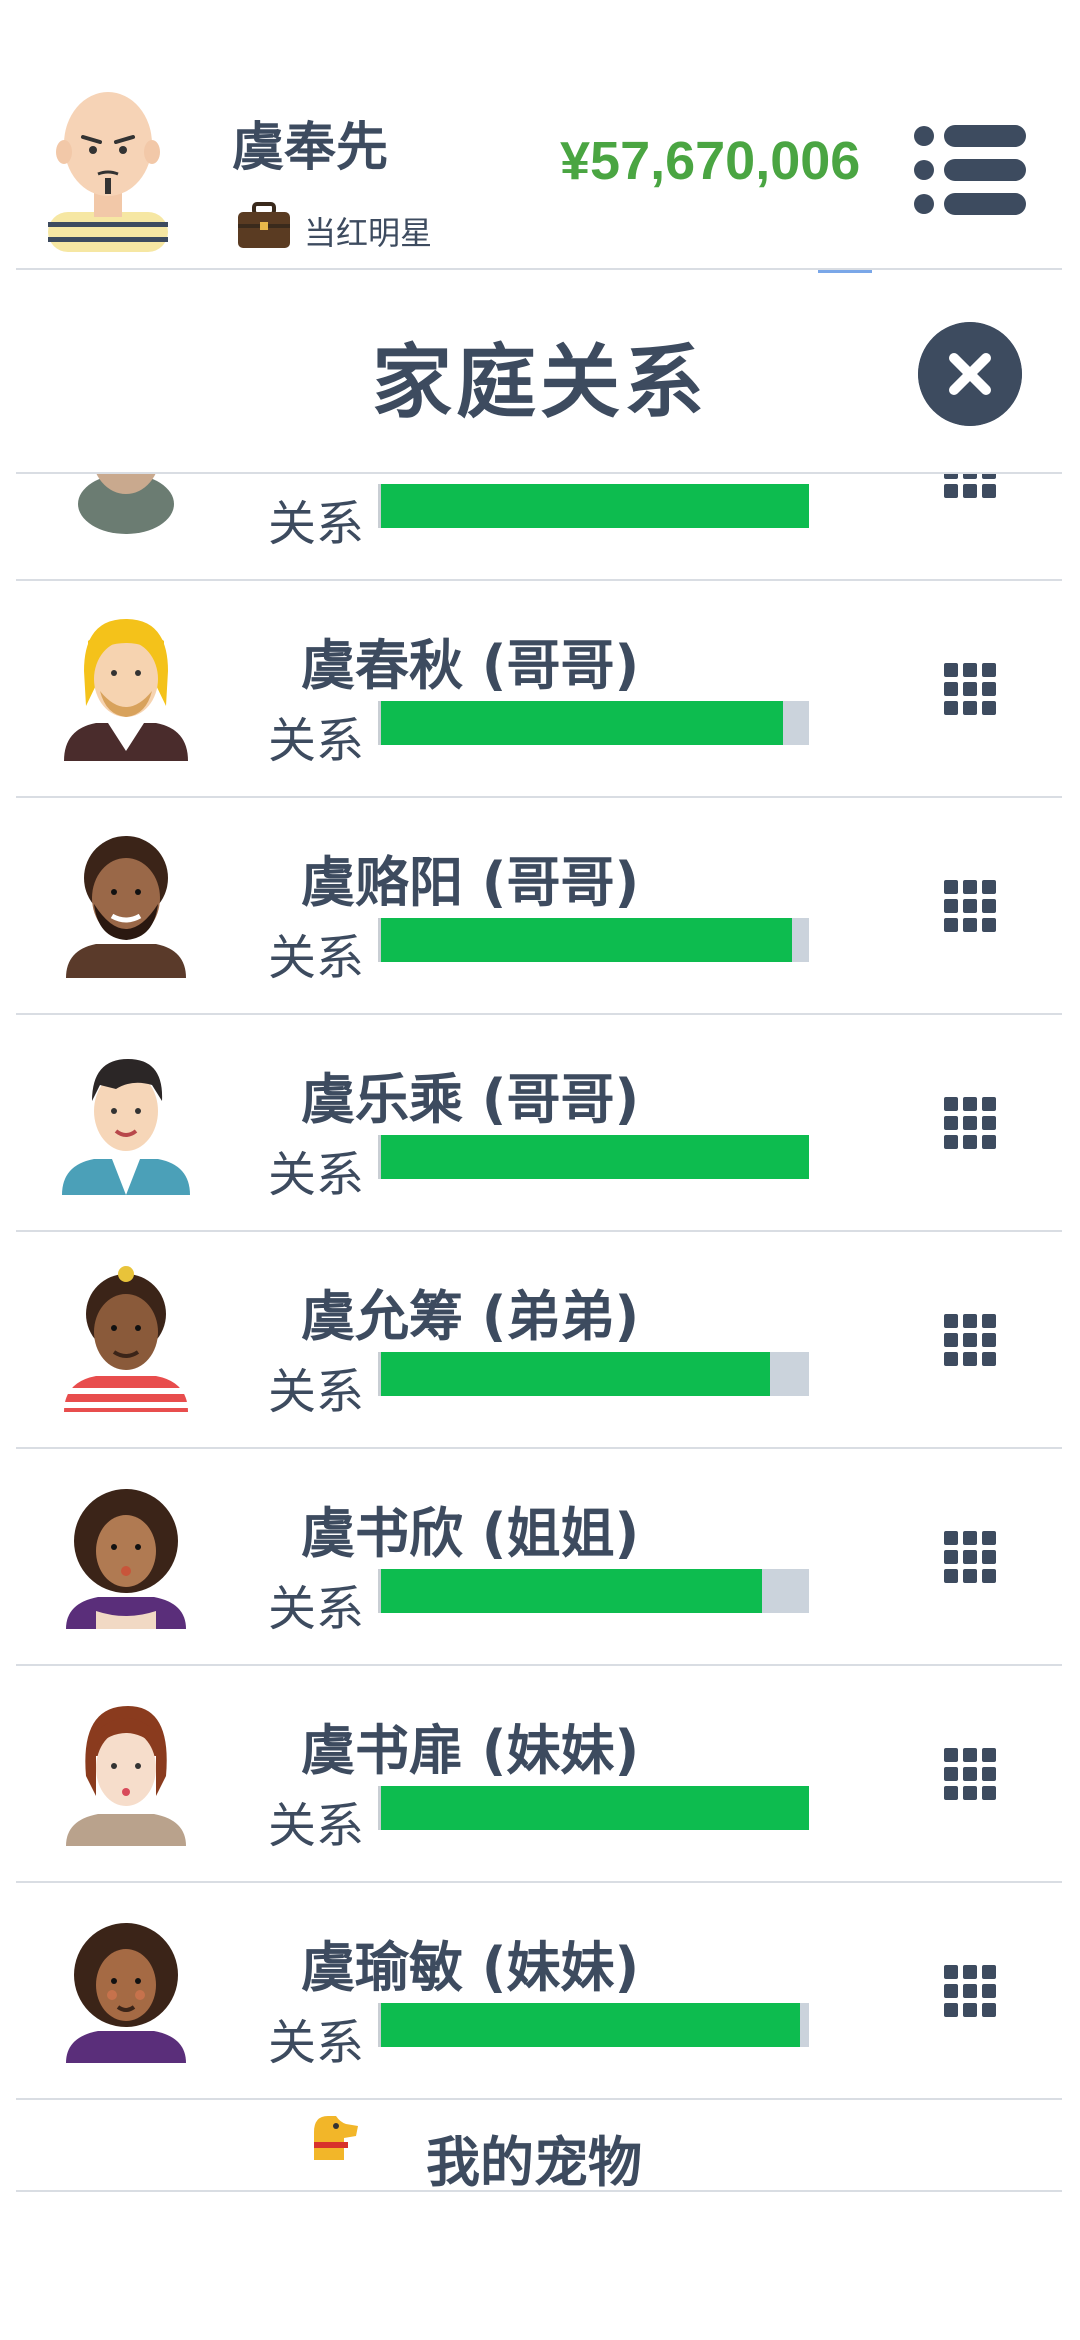  Describe the element at coordinates (710, 161) in the screenshot. I see `money-balance: ¥57,670,006` at that location.